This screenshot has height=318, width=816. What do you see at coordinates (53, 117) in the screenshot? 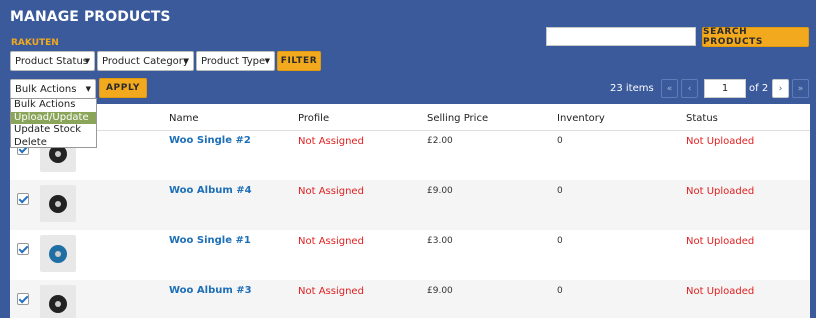
I see `bulk-option-highlighted: Upload/Update` at bounding box center [53, 117].